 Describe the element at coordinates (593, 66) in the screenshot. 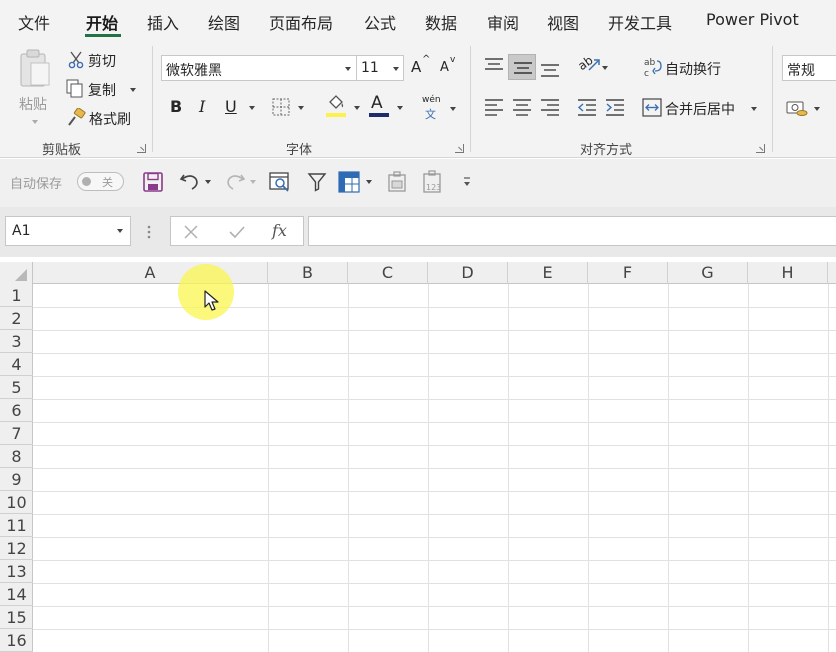

I see `orientation-button: ab` at that location.